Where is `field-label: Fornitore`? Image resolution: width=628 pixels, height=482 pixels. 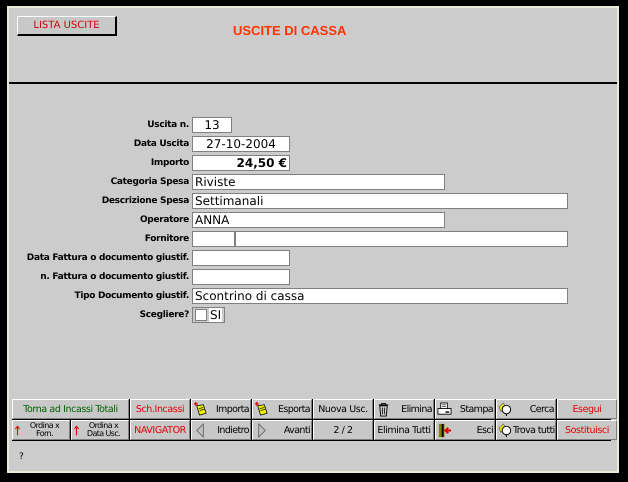
field-label: Fornitore is located at coordinates (167, 239).